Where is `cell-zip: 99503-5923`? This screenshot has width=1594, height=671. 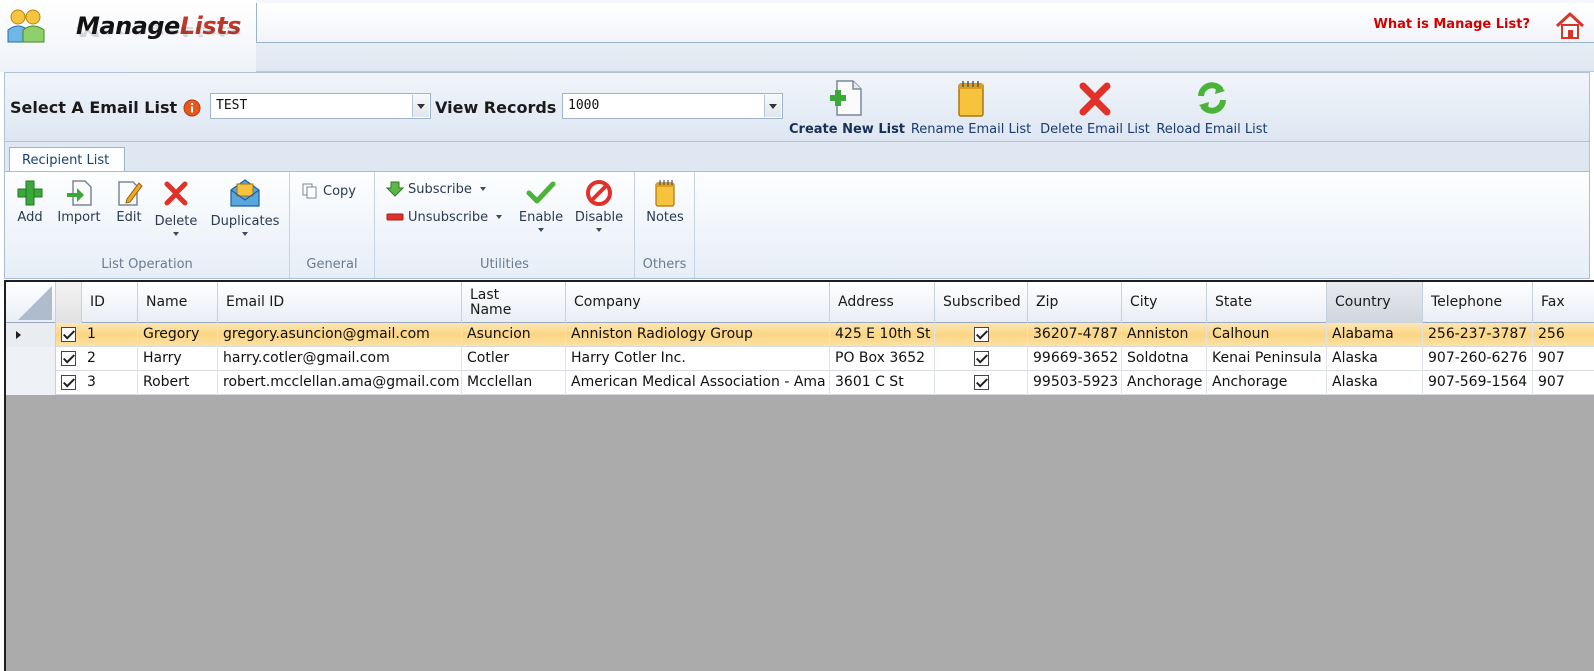 cell-zip: 99503-5923 is located at coordinates (1075, 383).